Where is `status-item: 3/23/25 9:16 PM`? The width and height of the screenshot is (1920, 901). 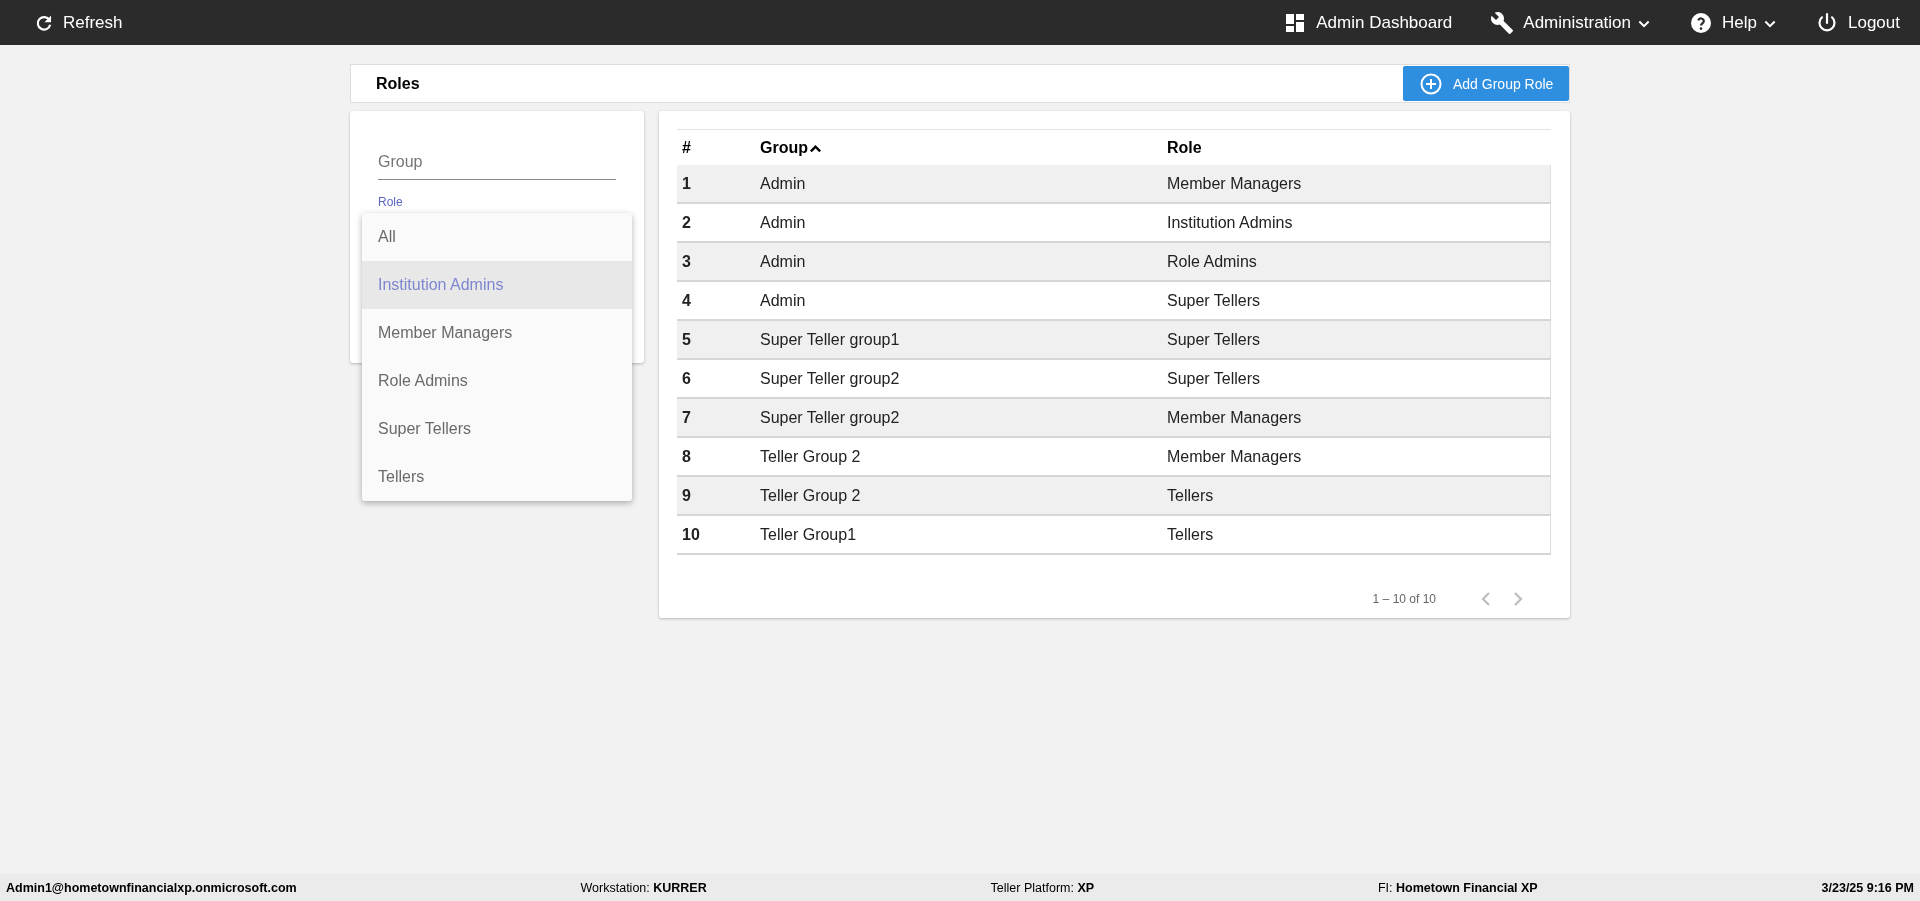 status-item: 3/23/25 9:16 PM is located at coordinates (1867, 887).